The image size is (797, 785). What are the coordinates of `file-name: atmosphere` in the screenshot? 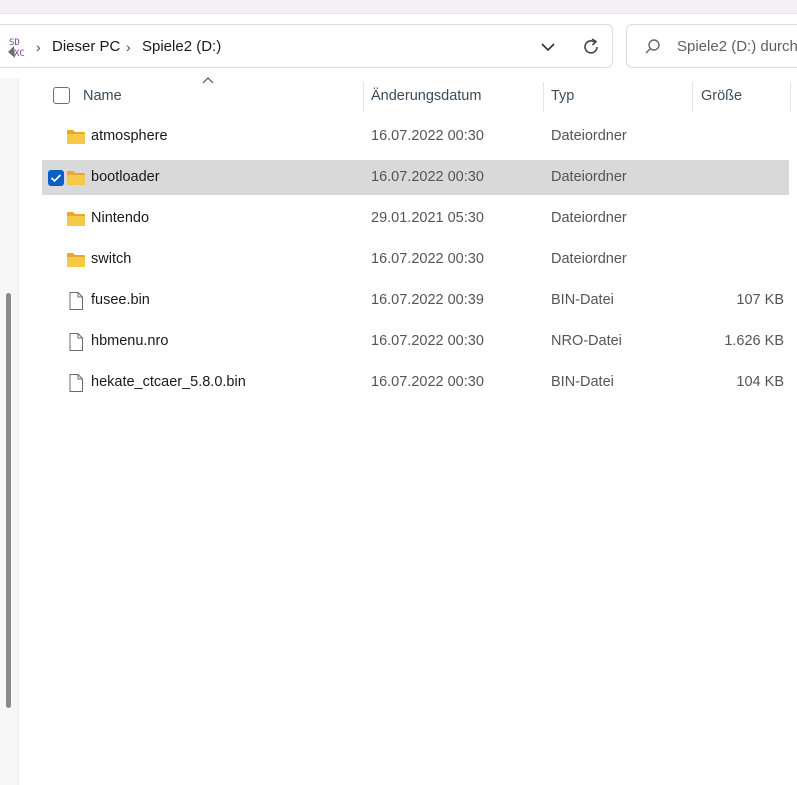 It's located at (129, 136).